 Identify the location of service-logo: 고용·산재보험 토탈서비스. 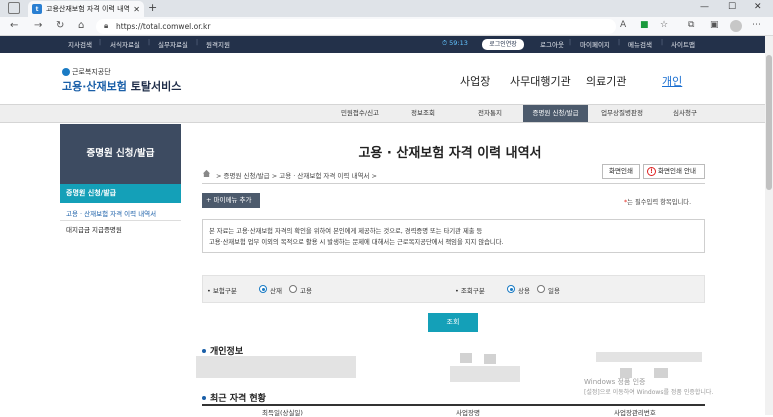
(121, 86).